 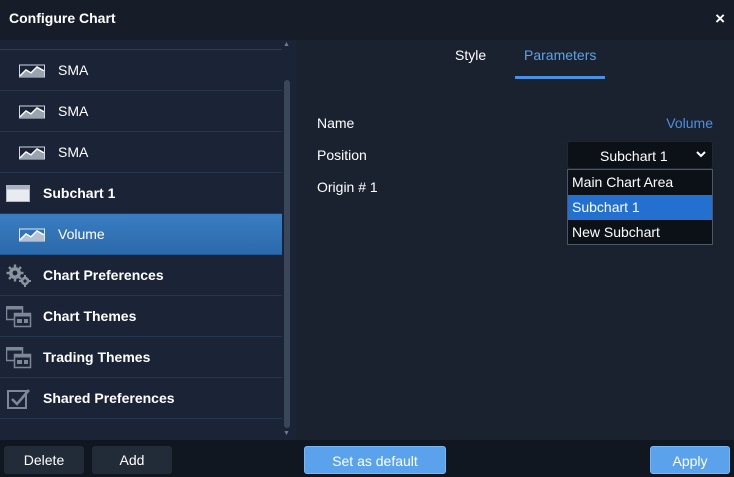 What do you see at coordinates (640, 182) in the screenshot?
I see `option-main-chart-area: Main Chart Area` at bounding box center [640, 182].